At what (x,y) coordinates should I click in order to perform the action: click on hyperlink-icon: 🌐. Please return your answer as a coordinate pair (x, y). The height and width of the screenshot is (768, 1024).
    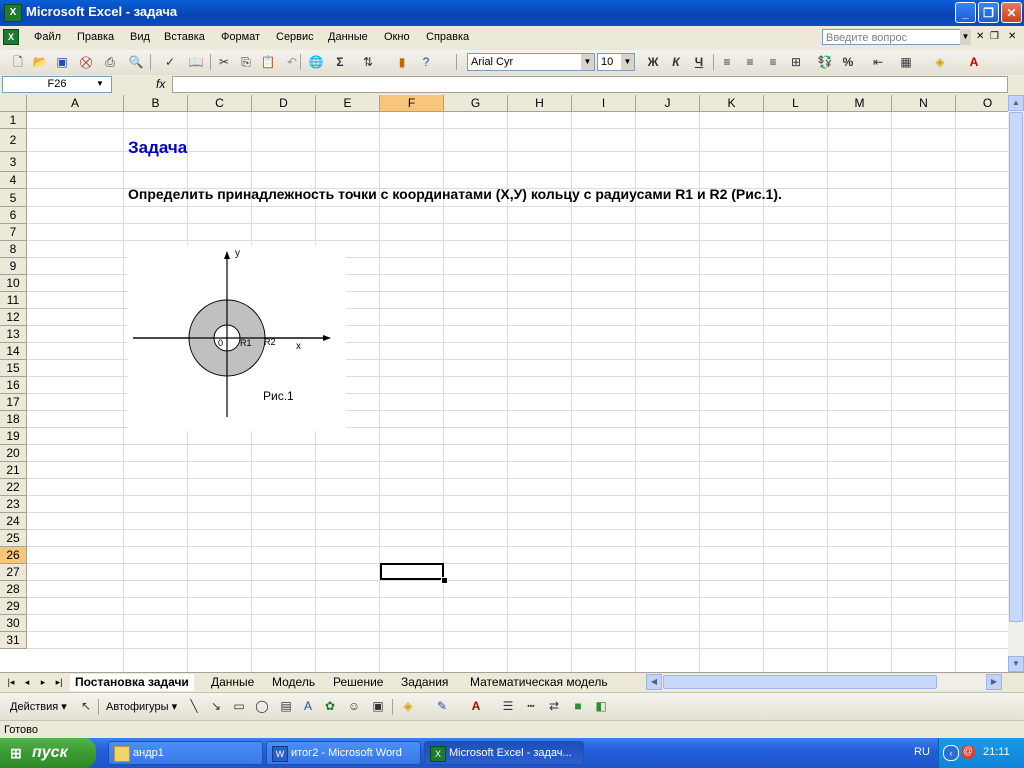
    Looking at the image, I should click on (316, 62).